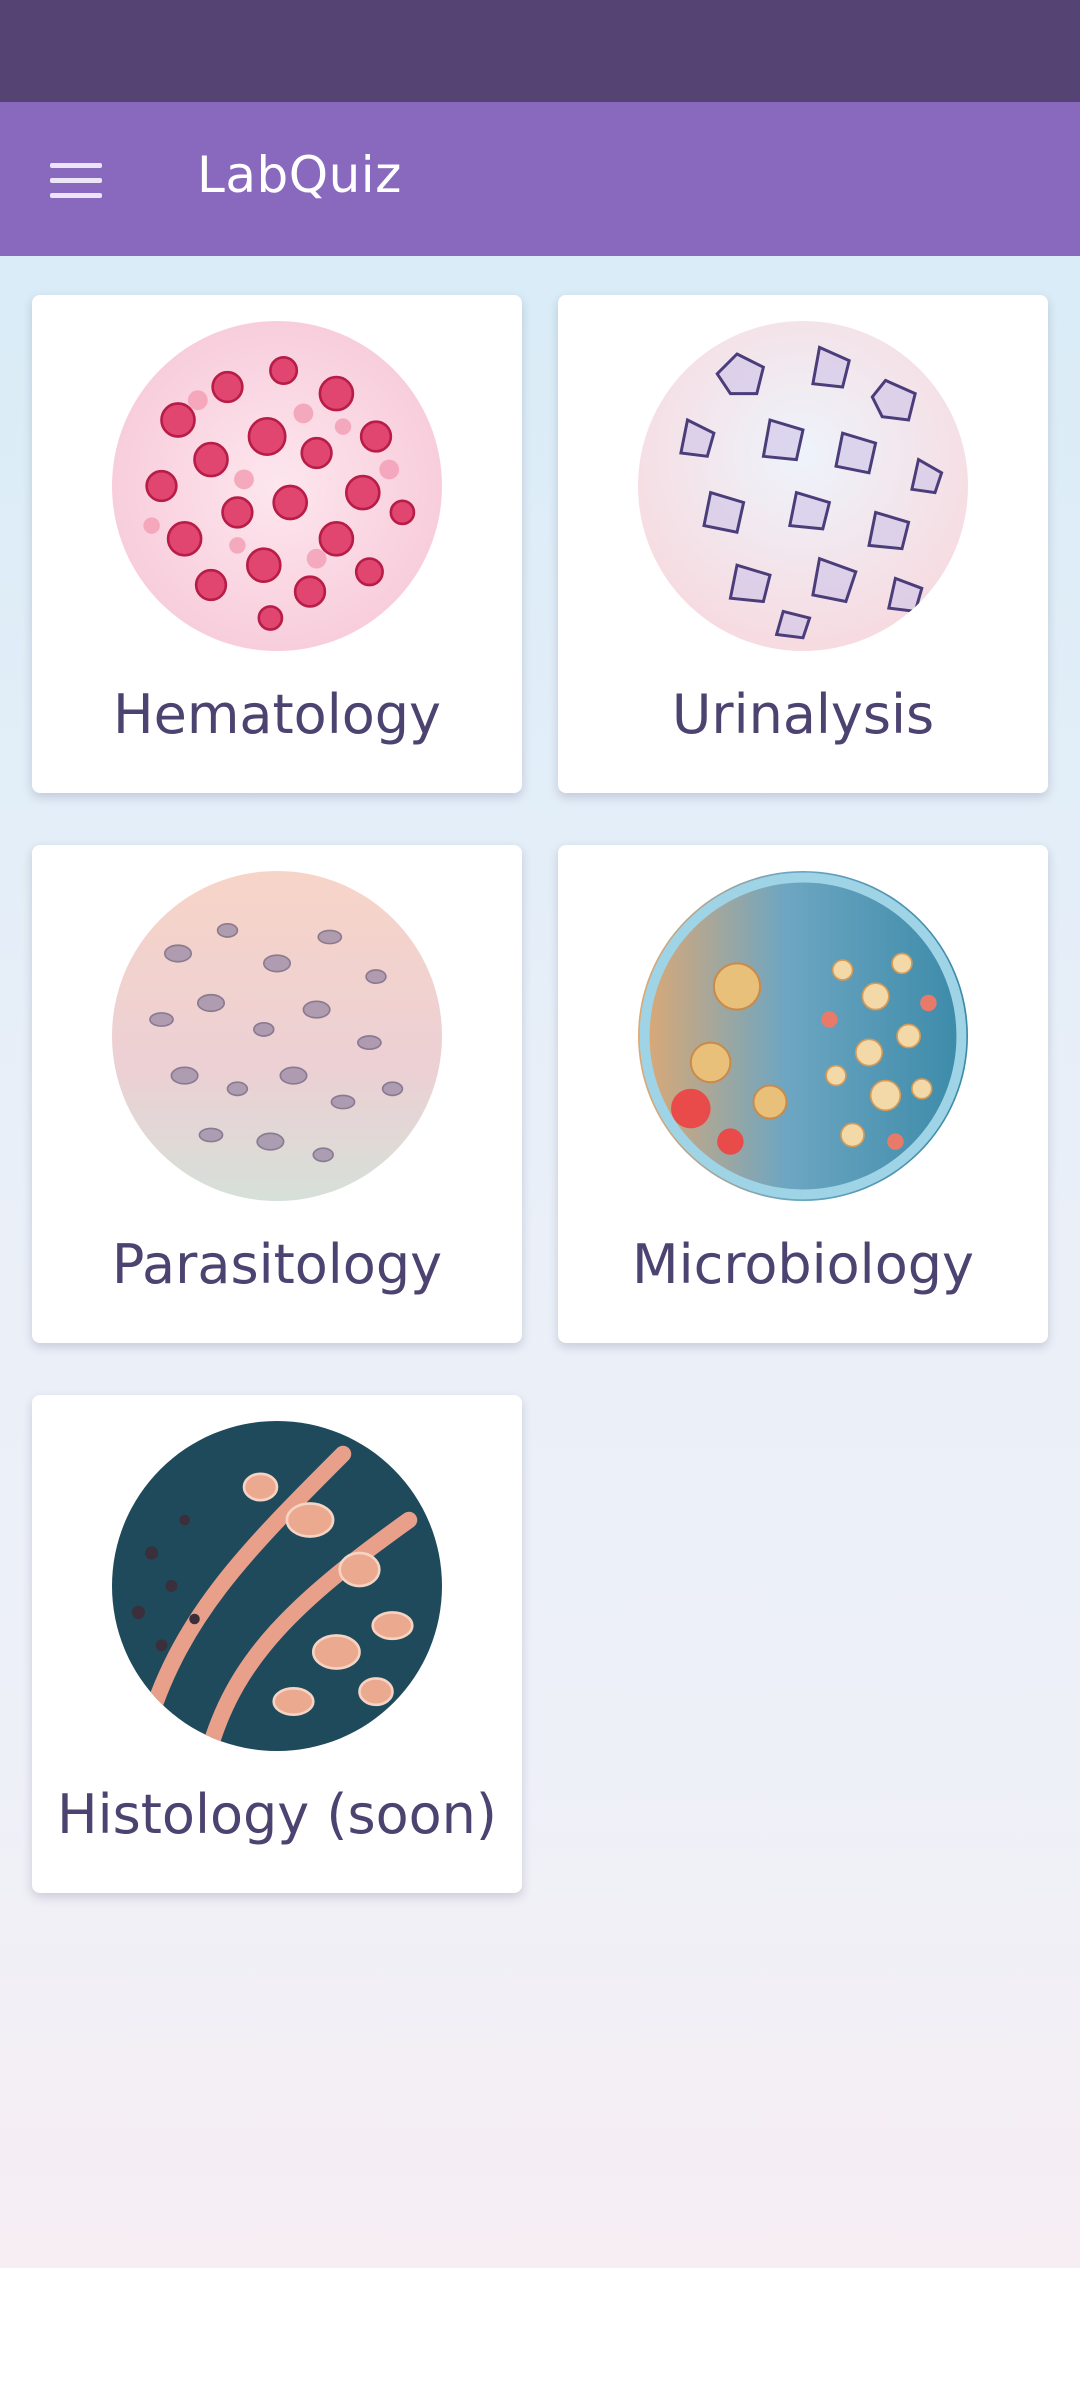 This screenshot has height=2400, width=1080. I want to click on category-label: Parasitology, so click(277, 1264).